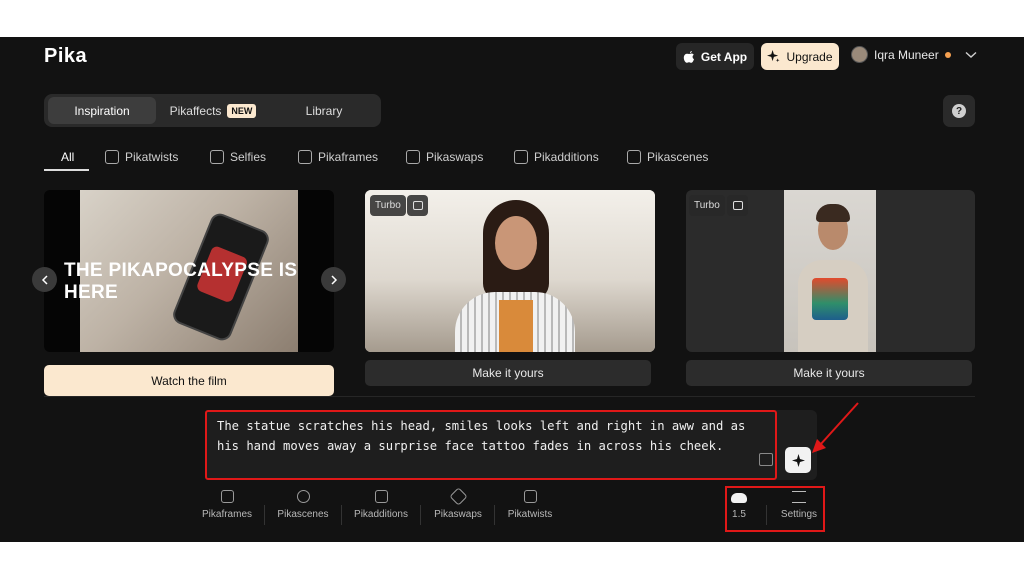 This screenshot has width=1024, height=576. What do you see at coordinates (515, 276) in the screenshot?
I see `woman-figure` at bounding box center [515, 276].